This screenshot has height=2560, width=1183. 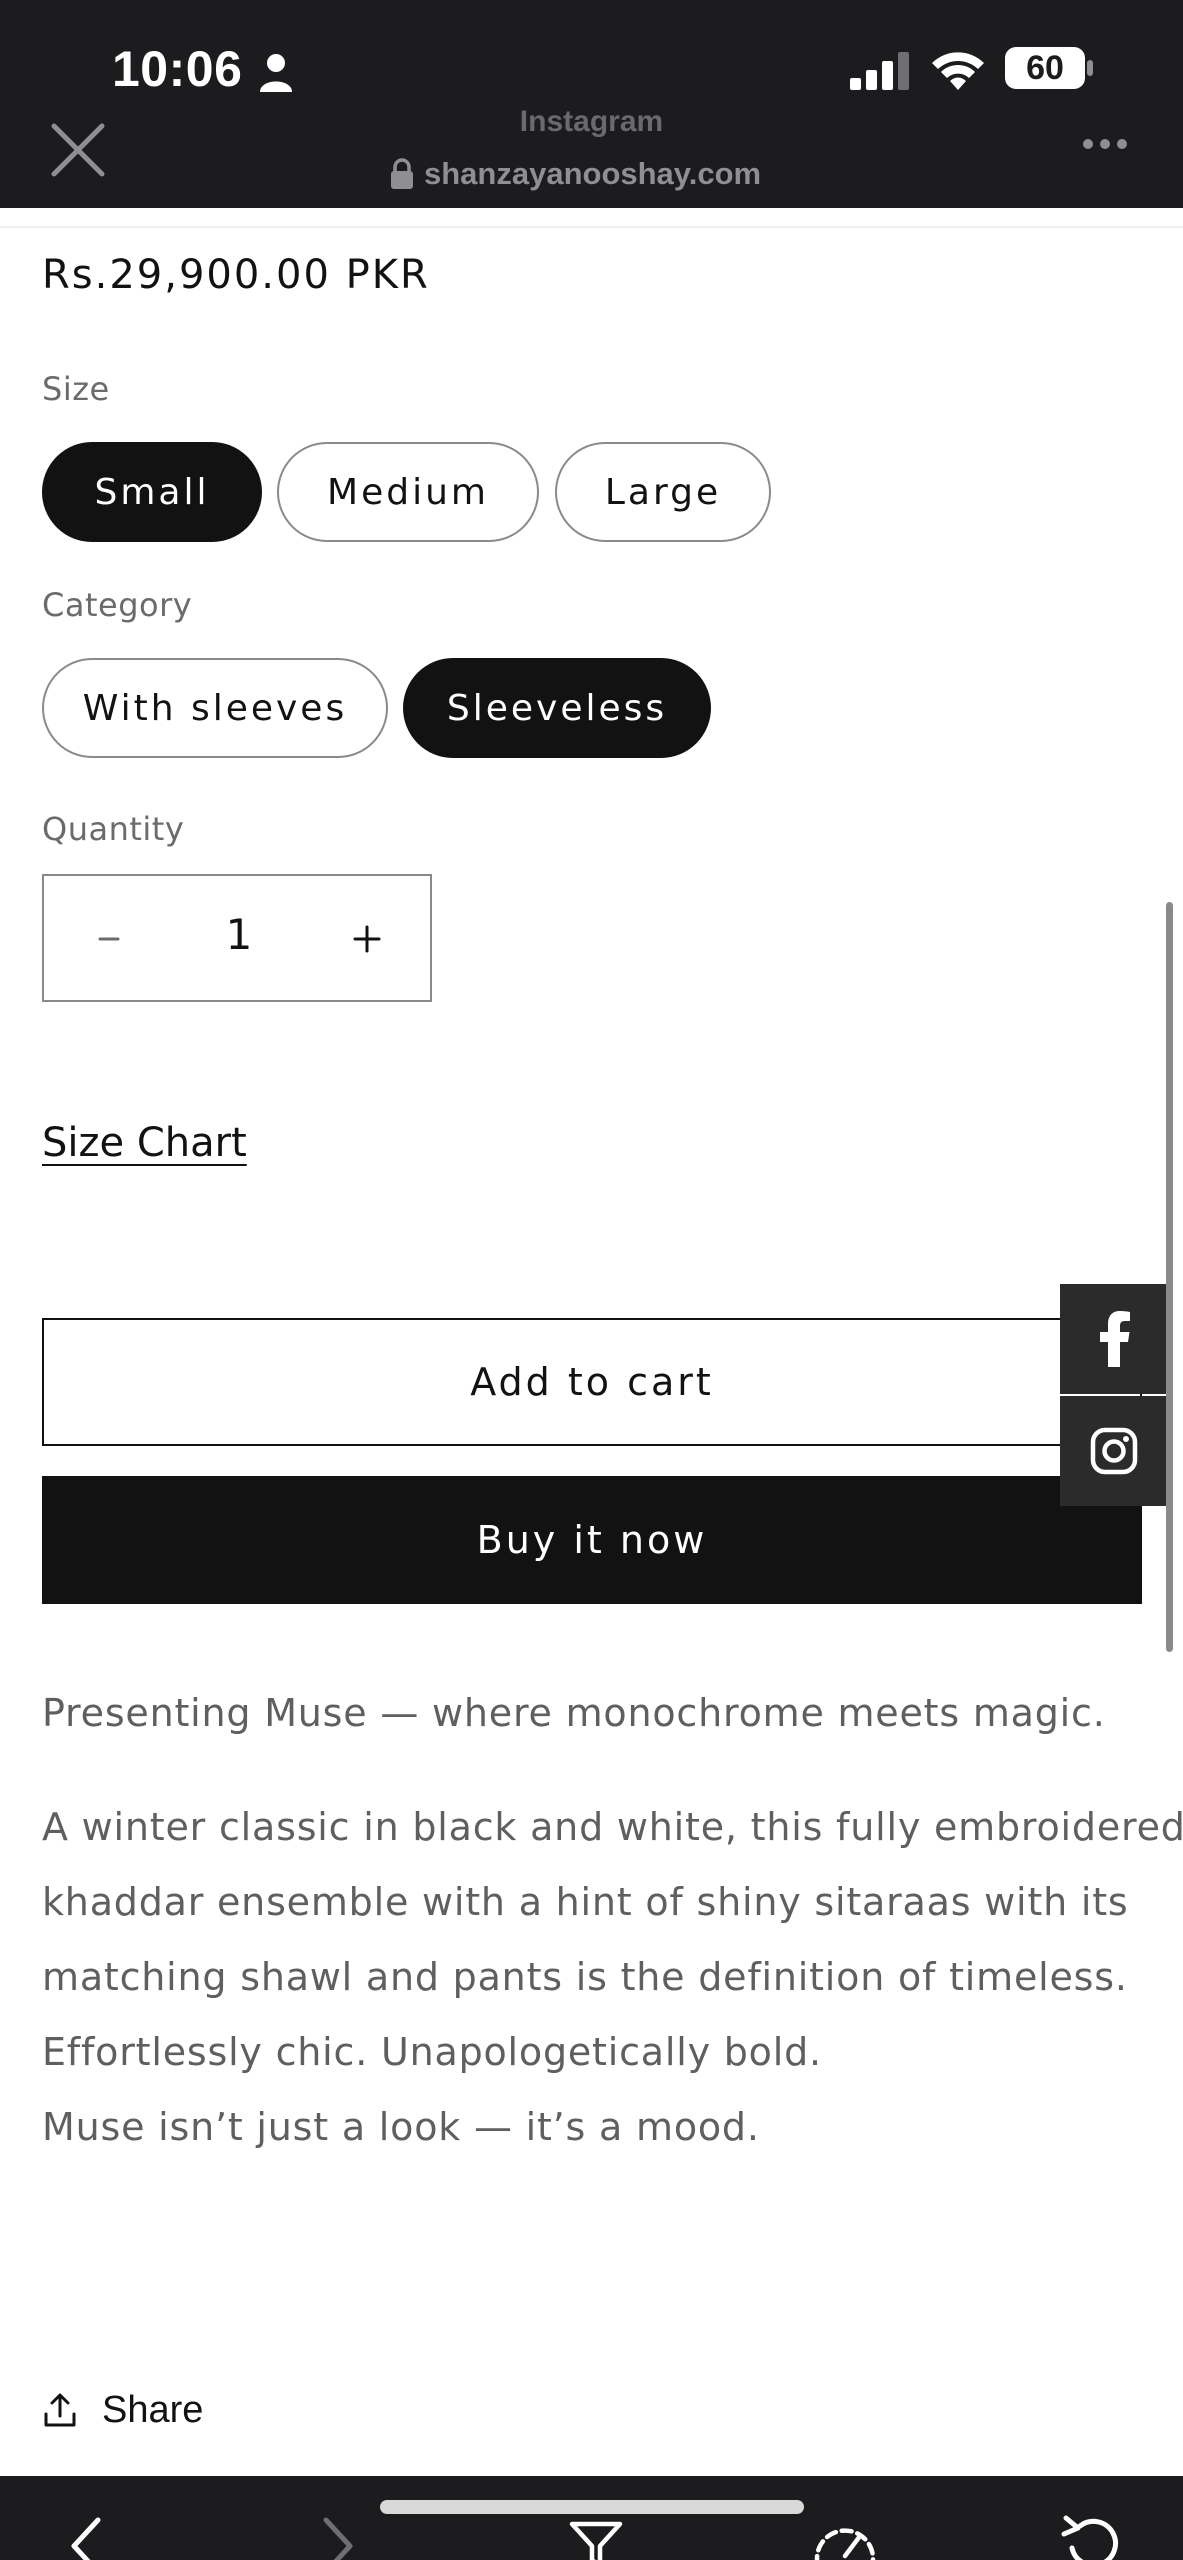 What do you see at coordinates (592, 1540) in the screenshot?
I see `buy-now-button: Buy it now` at bounding box center [592, 1540].